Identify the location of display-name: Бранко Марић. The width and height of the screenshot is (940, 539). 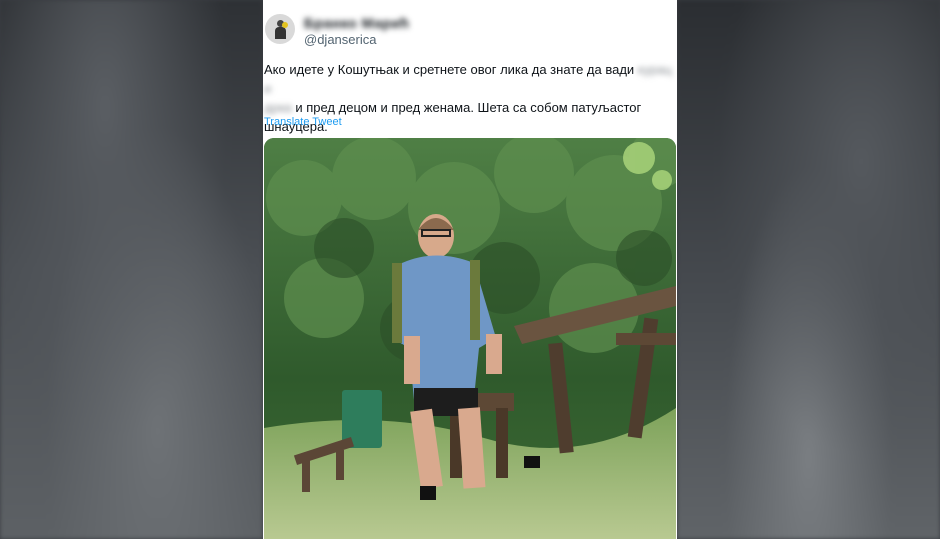
(356, 23).